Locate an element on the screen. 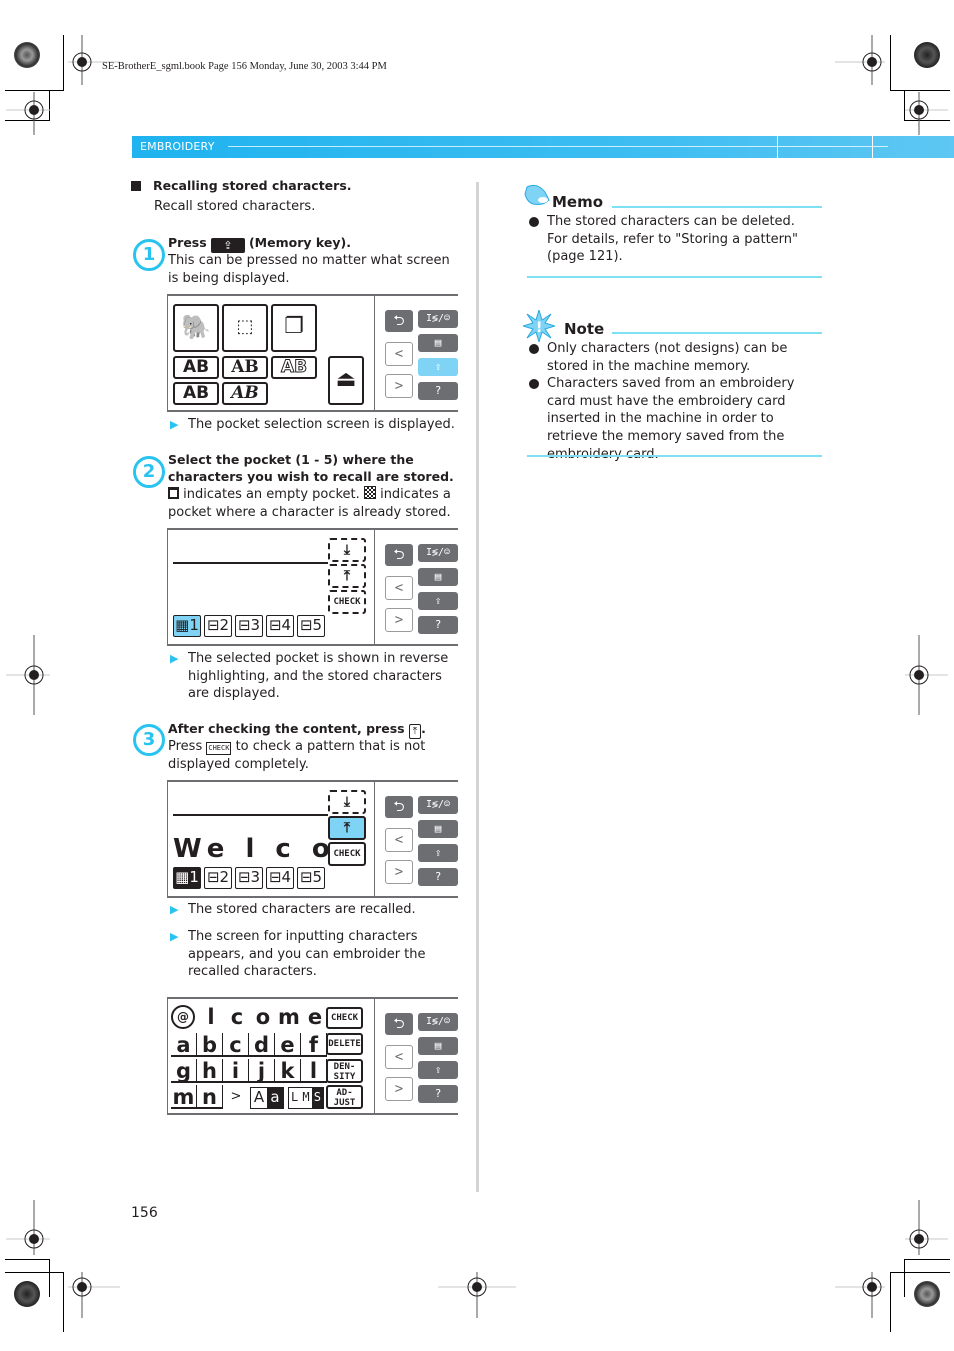 The width and height of the screenshot is (954, 1351). memory-icon: ⇪ is located at coordinates (438, 366).